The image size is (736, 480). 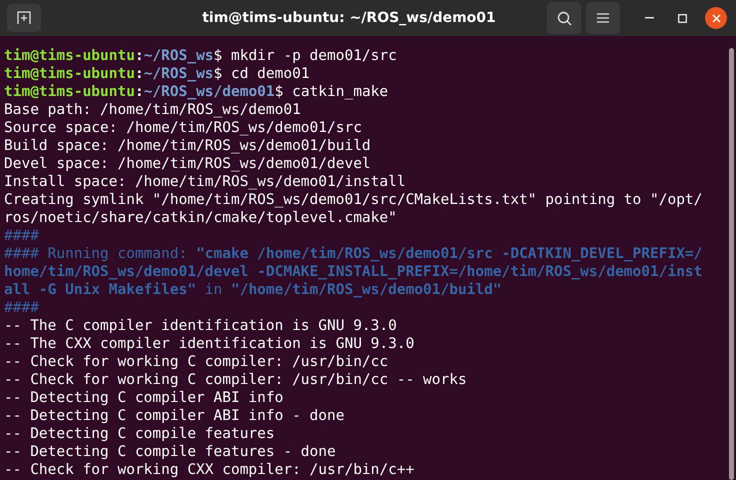 I want to click on terminal-line: tim@tims-ubuntu:~/ROS_ws$ mkdir -p demo01/src, so click(x=201, y=56).